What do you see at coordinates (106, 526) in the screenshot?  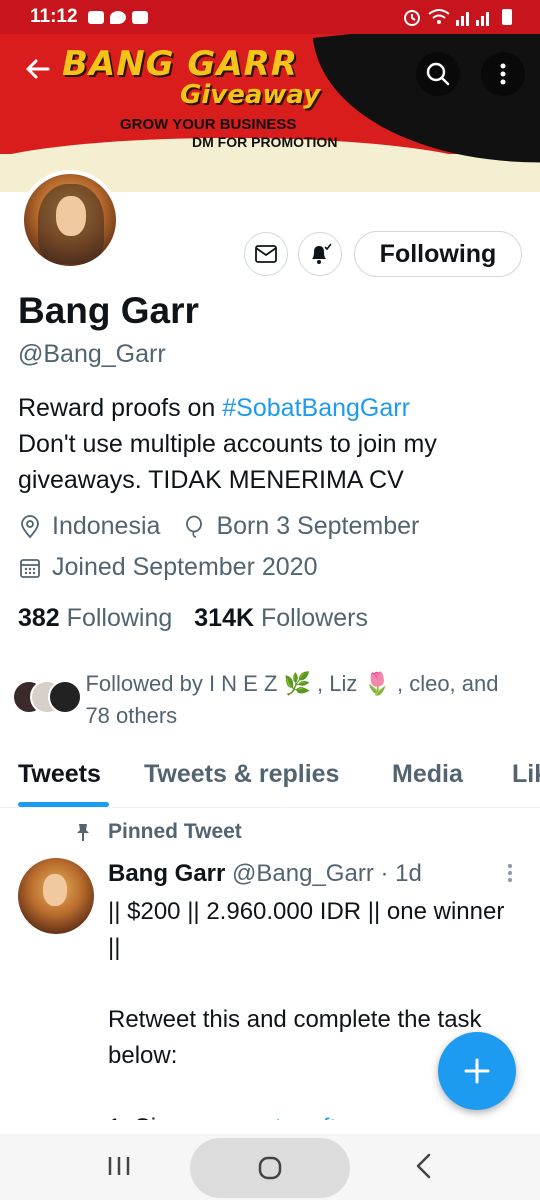 I see `profile-location: Indonesia` at bounding box center [106, 526].